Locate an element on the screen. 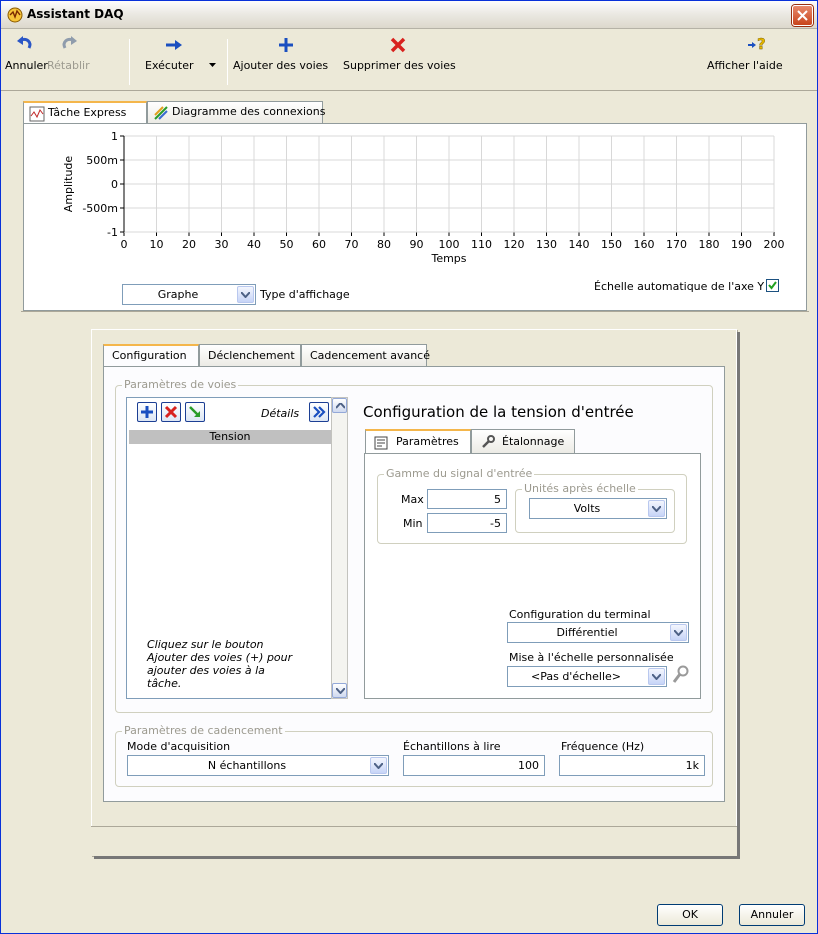  terminal-config-select: Différentiel is located at coordinates (598, 632).